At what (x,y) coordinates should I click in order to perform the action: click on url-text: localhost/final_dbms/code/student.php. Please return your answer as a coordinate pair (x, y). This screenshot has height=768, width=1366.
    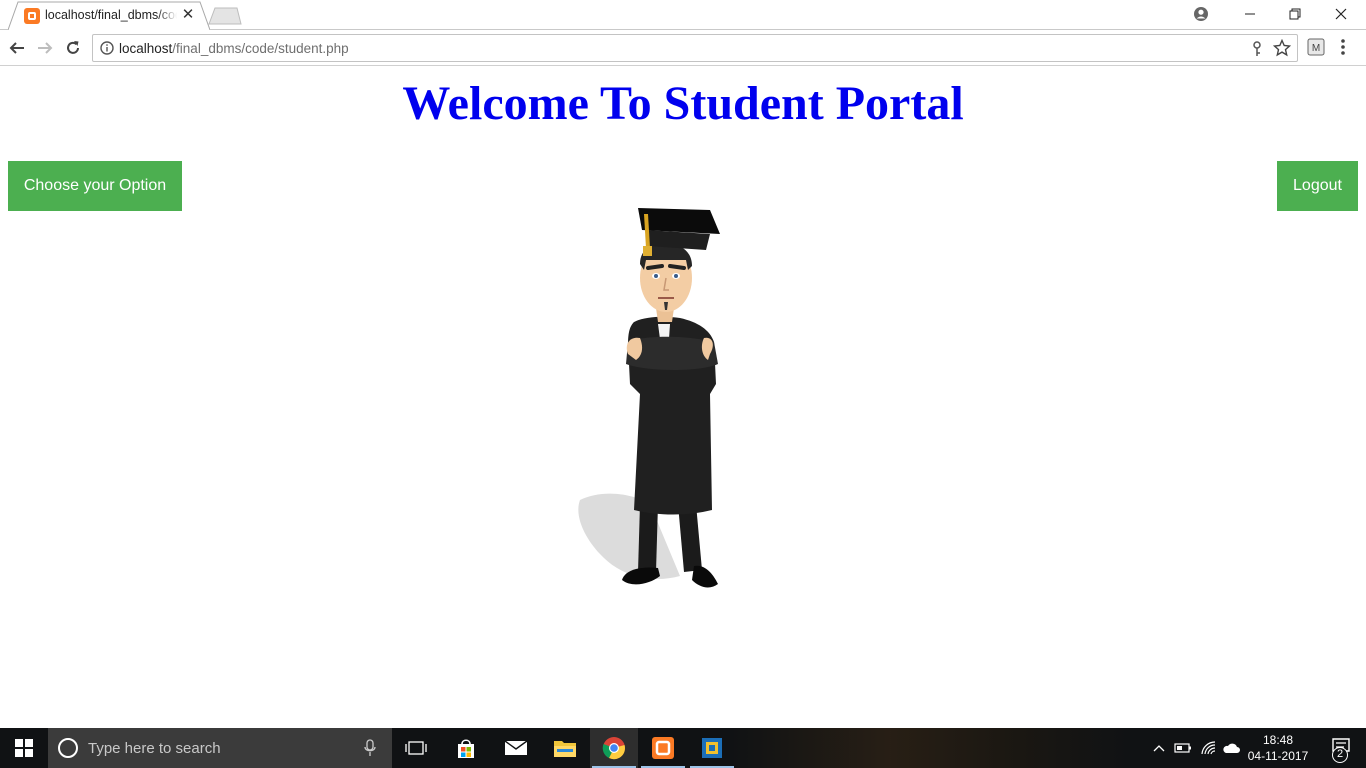
    Looking at the image, I should click on (234, 48).